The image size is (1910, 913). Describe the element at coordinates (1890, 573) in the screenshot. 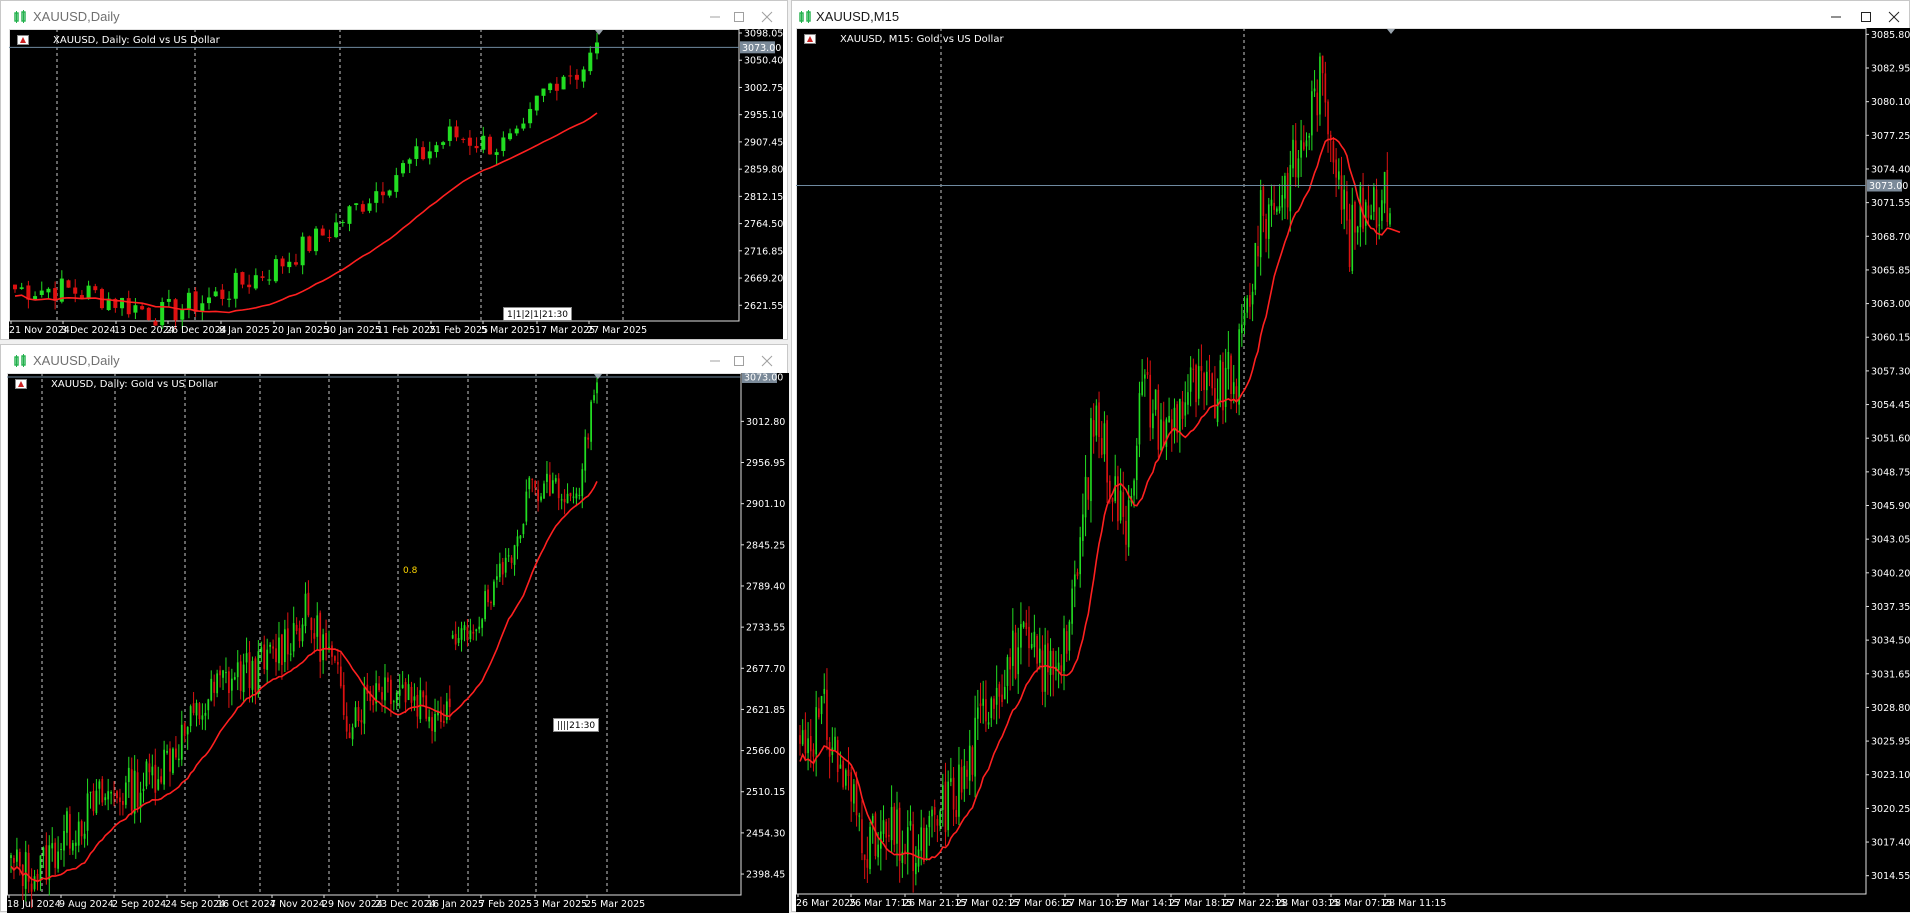

I see `price-tick-label: 3040.20` at that location.